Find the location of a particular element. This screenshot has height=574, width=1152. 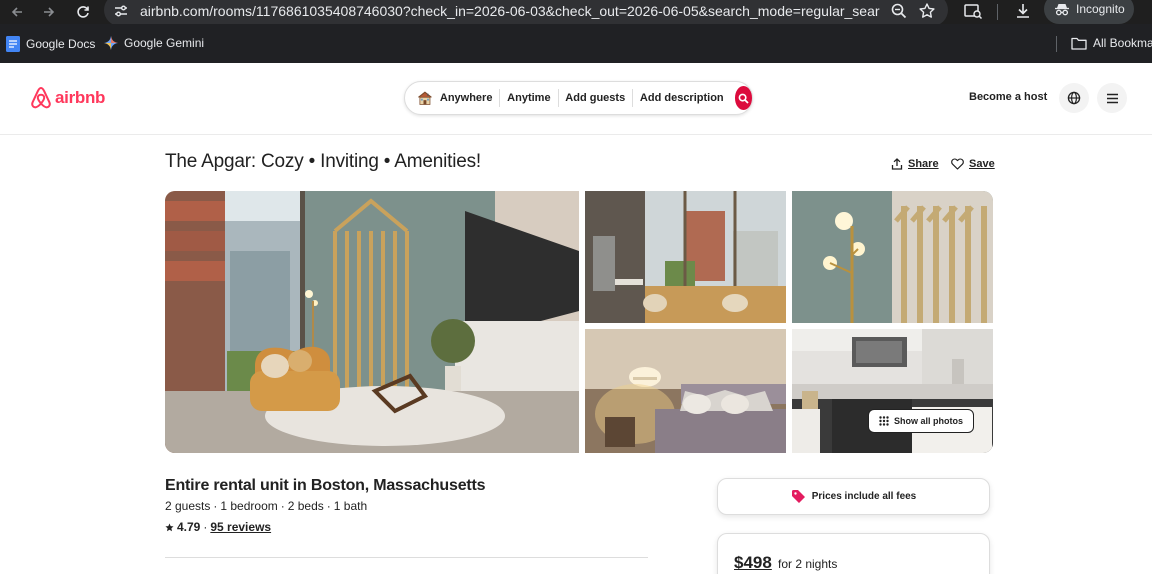

photo-bedroom is located at coordinates (685, 391).